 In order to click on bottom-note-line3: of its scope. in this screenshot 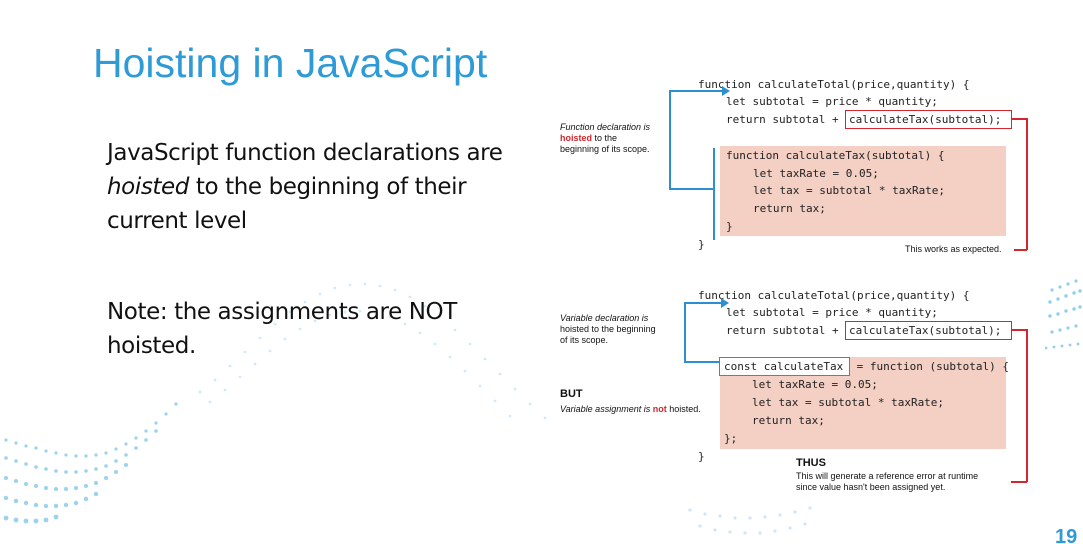, I will do `click(584, 340)`.